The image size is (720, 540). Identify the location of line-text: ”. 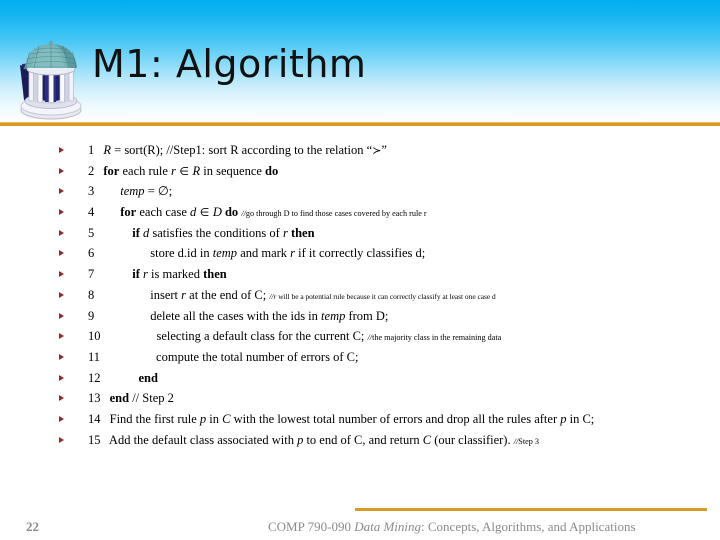
(384, 150).